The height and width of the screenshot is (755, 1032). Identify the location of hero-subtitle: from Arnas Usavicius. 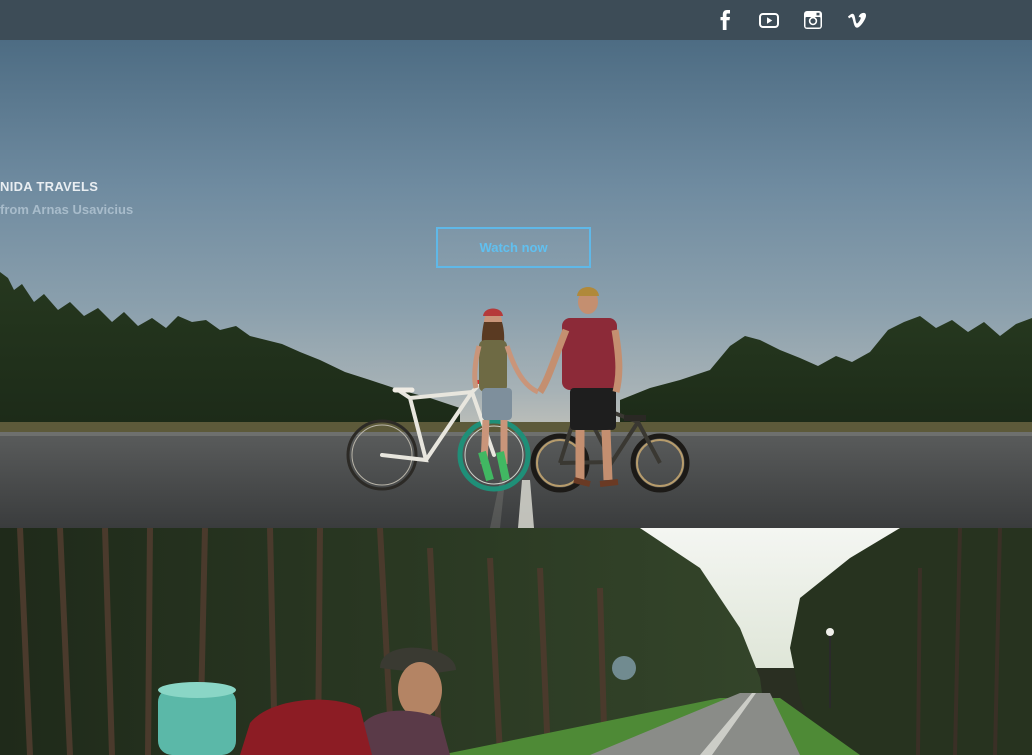
(67, 209).